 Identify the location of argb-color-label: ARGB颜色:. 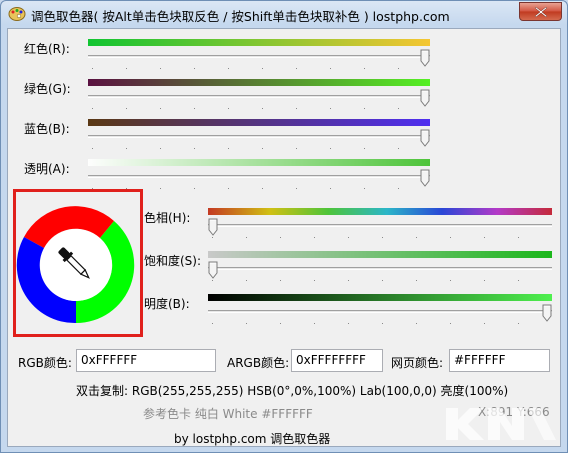
(258, 363).